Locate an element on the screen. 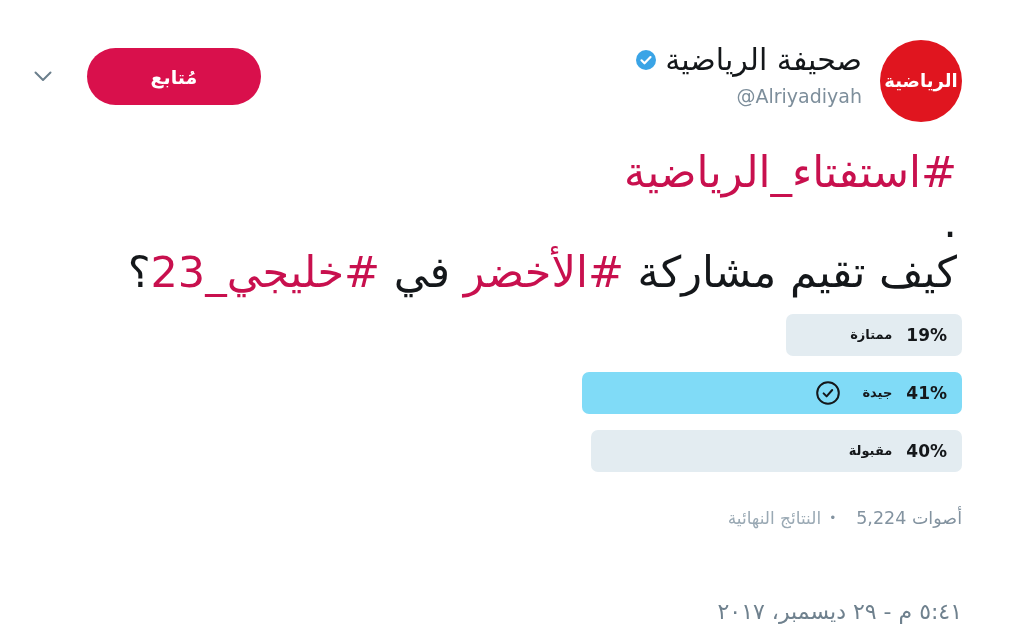  tweet-timestamp: ٥:٤١ م - ٢٩ ديسمبر، ٢٠١٧ is located at coordinates (839, 612).